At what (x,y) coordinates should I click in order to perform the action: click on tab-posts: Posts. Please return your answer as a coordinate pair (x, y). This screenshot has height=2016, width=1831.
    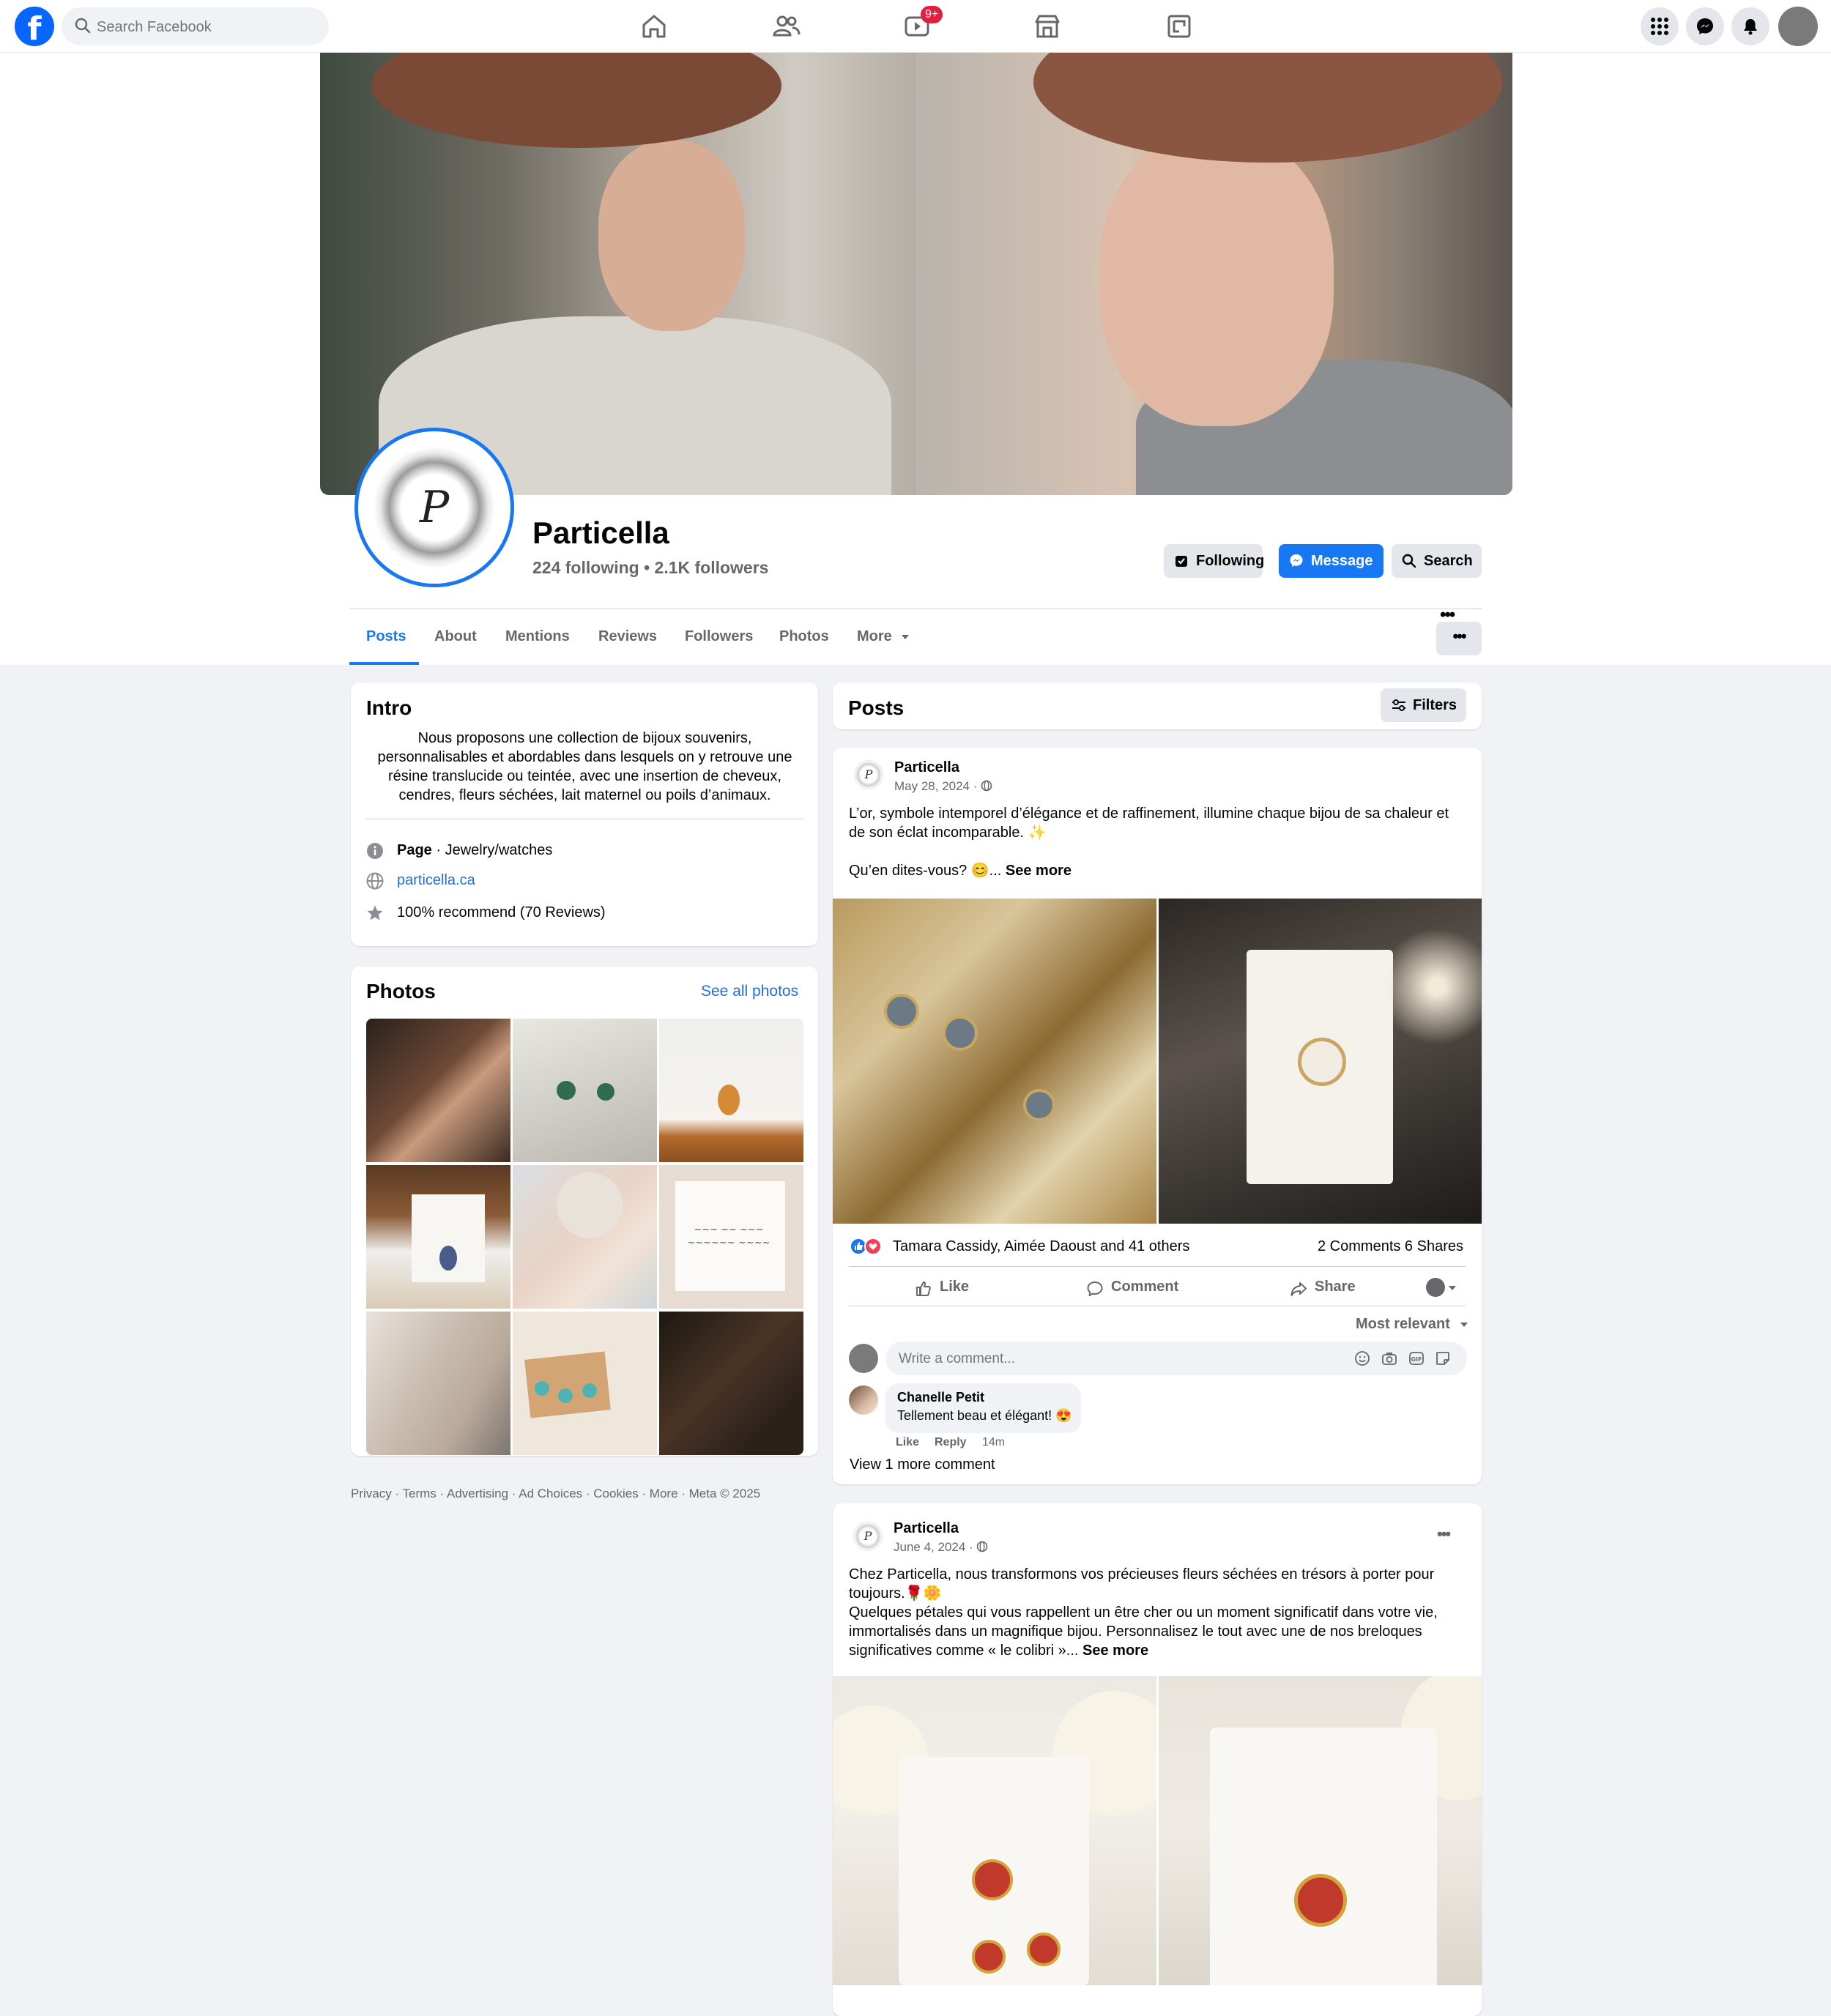
    Looking at the image, I should click on (386, 636).